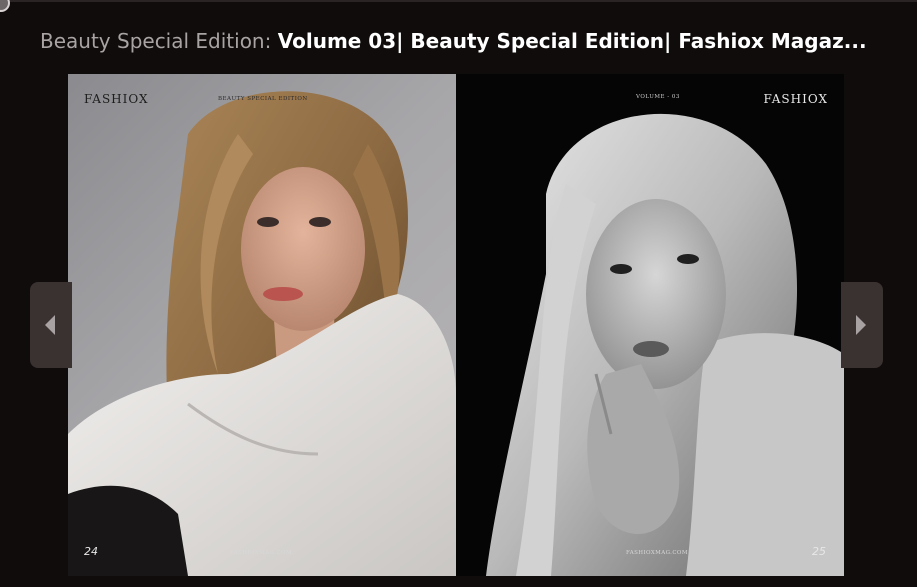 The height and width of the screenshot is (587, 917). I want to click on next-page-button, so click(862, 325).